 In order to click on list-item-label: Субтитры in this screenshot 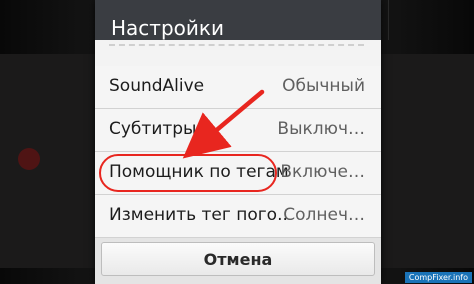, I will do `click(153, 129)`.